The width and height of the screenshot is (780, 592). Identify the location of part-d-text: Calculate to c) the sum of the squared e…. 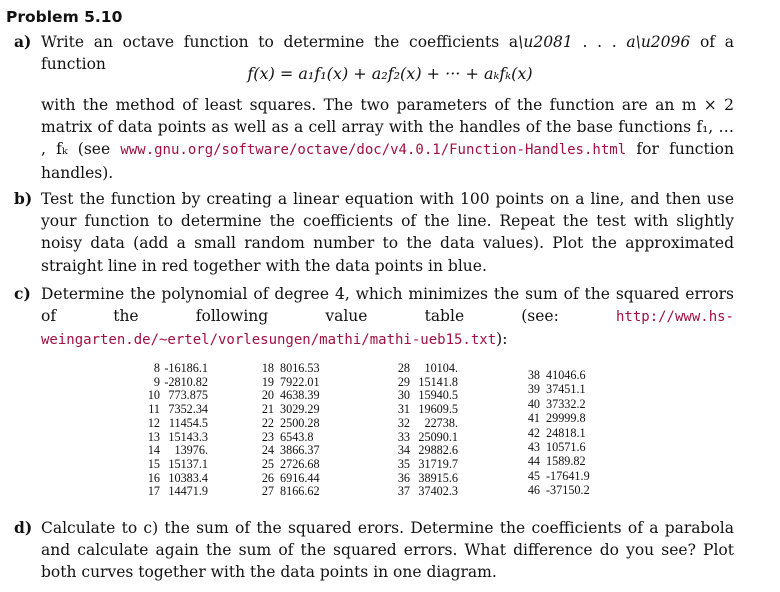
(387, 550).